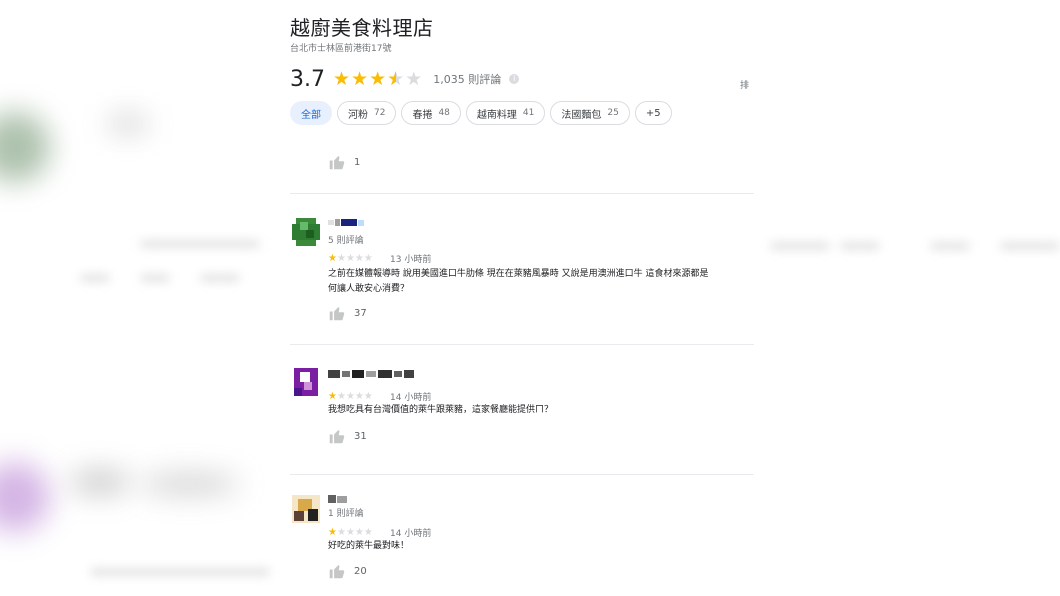  I want to click on review-text-line: 好吃的萊牛最對味！, so click(369, 546).